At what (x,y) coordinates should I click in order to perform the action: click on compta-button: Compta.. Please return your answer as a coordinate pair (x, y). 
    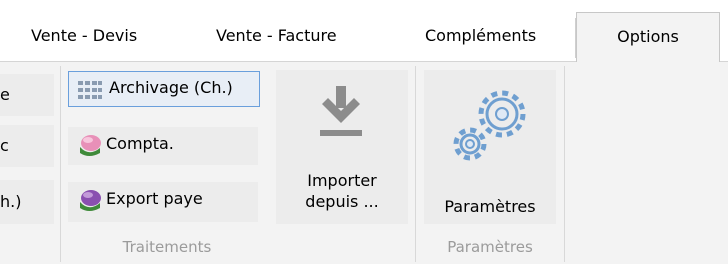
    Looking at the image, I should click on (163, 146).